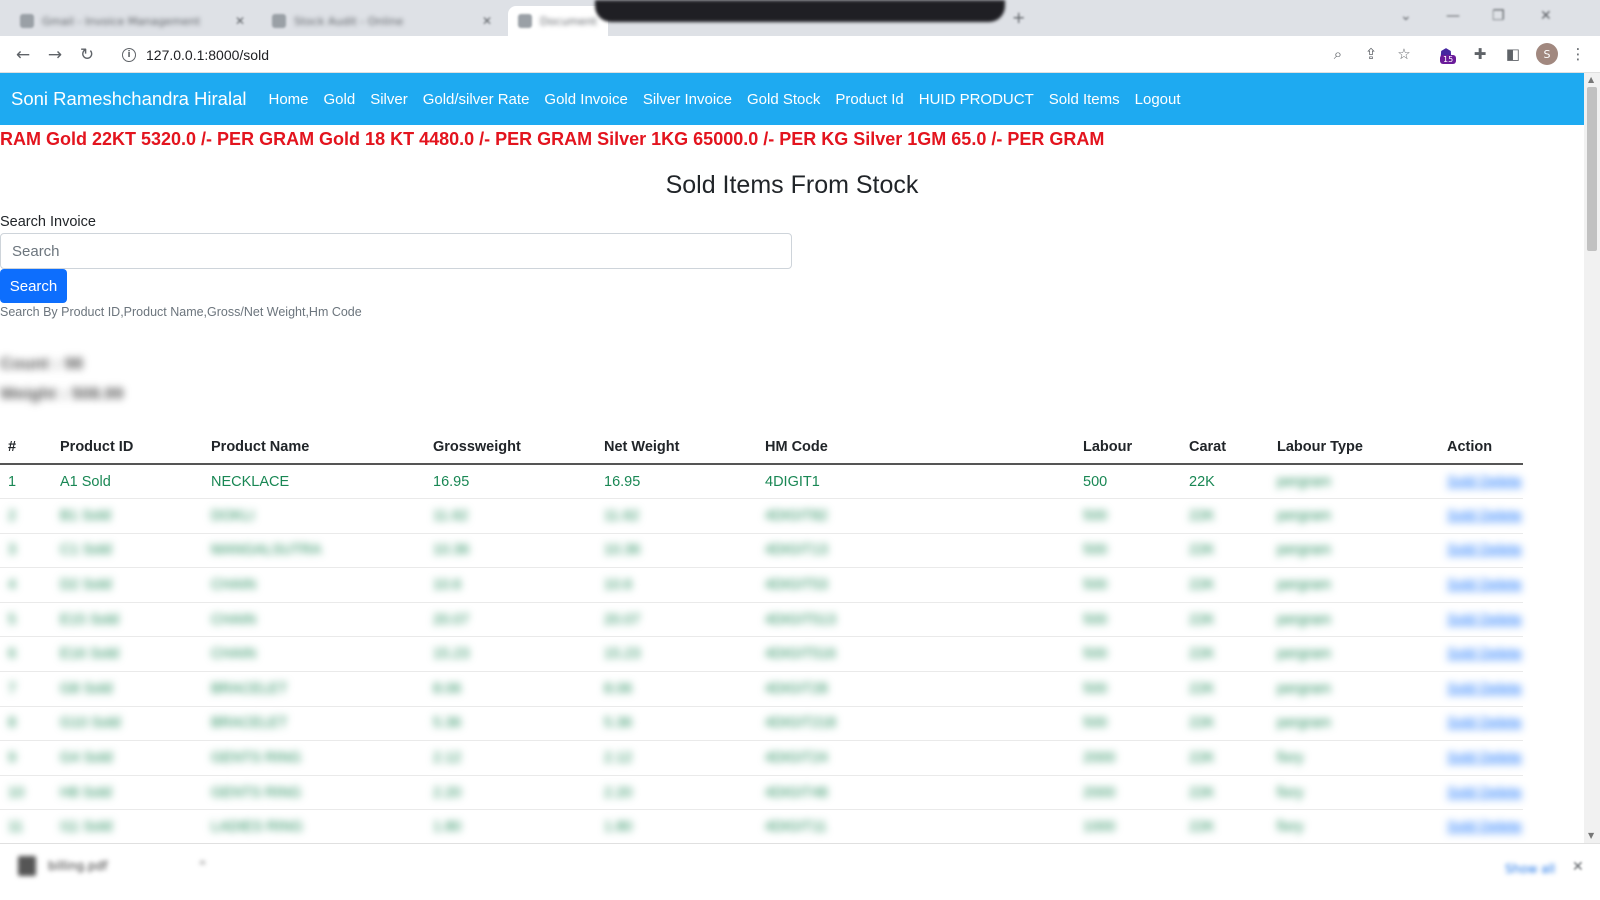  Describe the element at coordinates (1480, 54) in the screenshot. I see `extensions-puzzle-icon: ✚` at that location.